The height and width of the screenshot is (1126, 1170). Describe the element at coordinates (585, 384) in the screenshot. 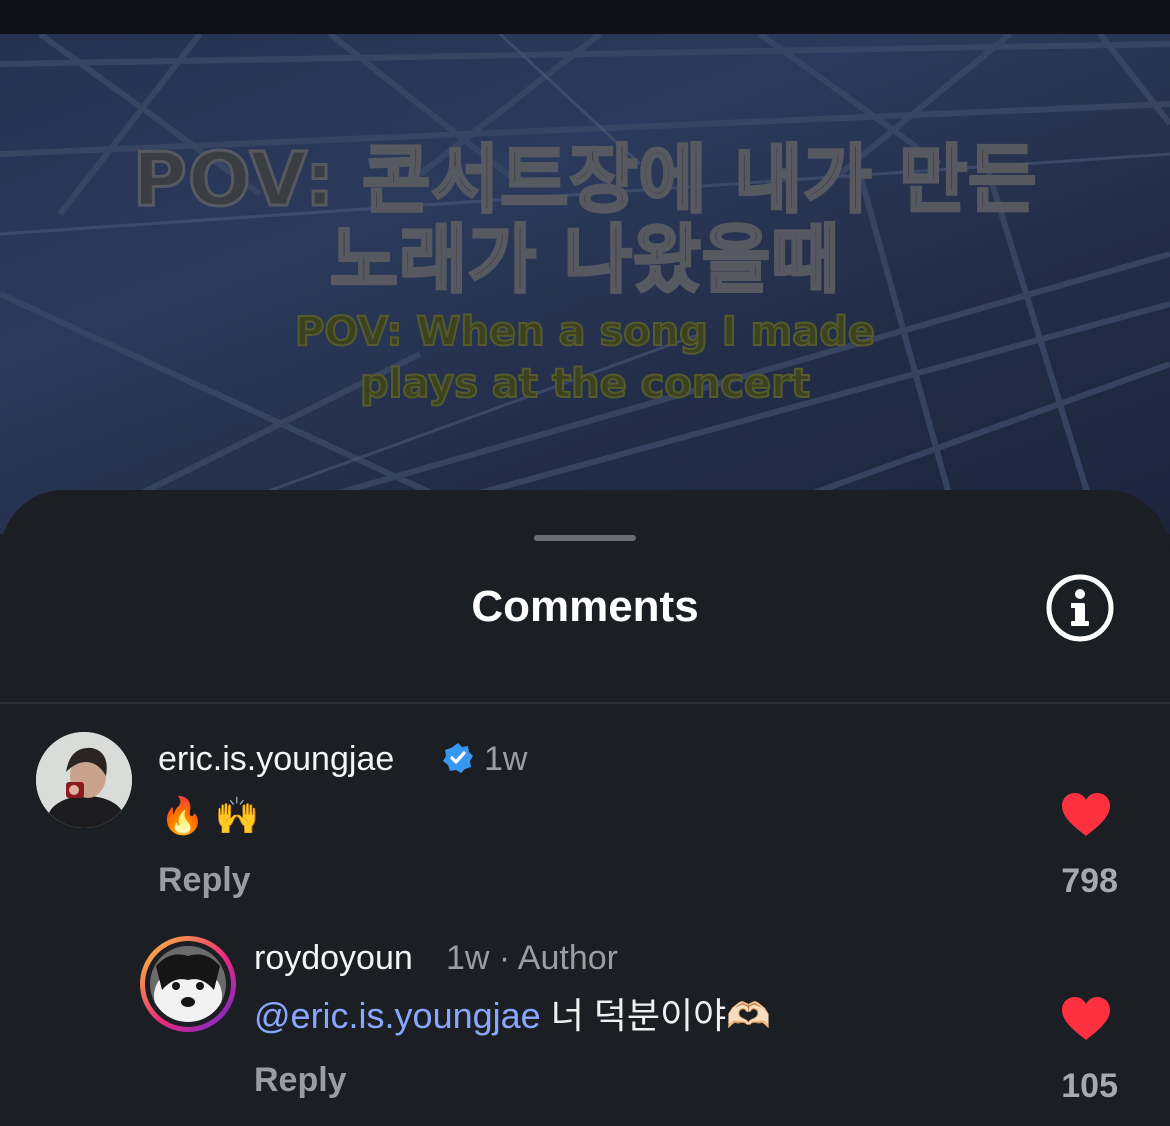

I see `english-caption-line-2: plays at the concert` at that location.